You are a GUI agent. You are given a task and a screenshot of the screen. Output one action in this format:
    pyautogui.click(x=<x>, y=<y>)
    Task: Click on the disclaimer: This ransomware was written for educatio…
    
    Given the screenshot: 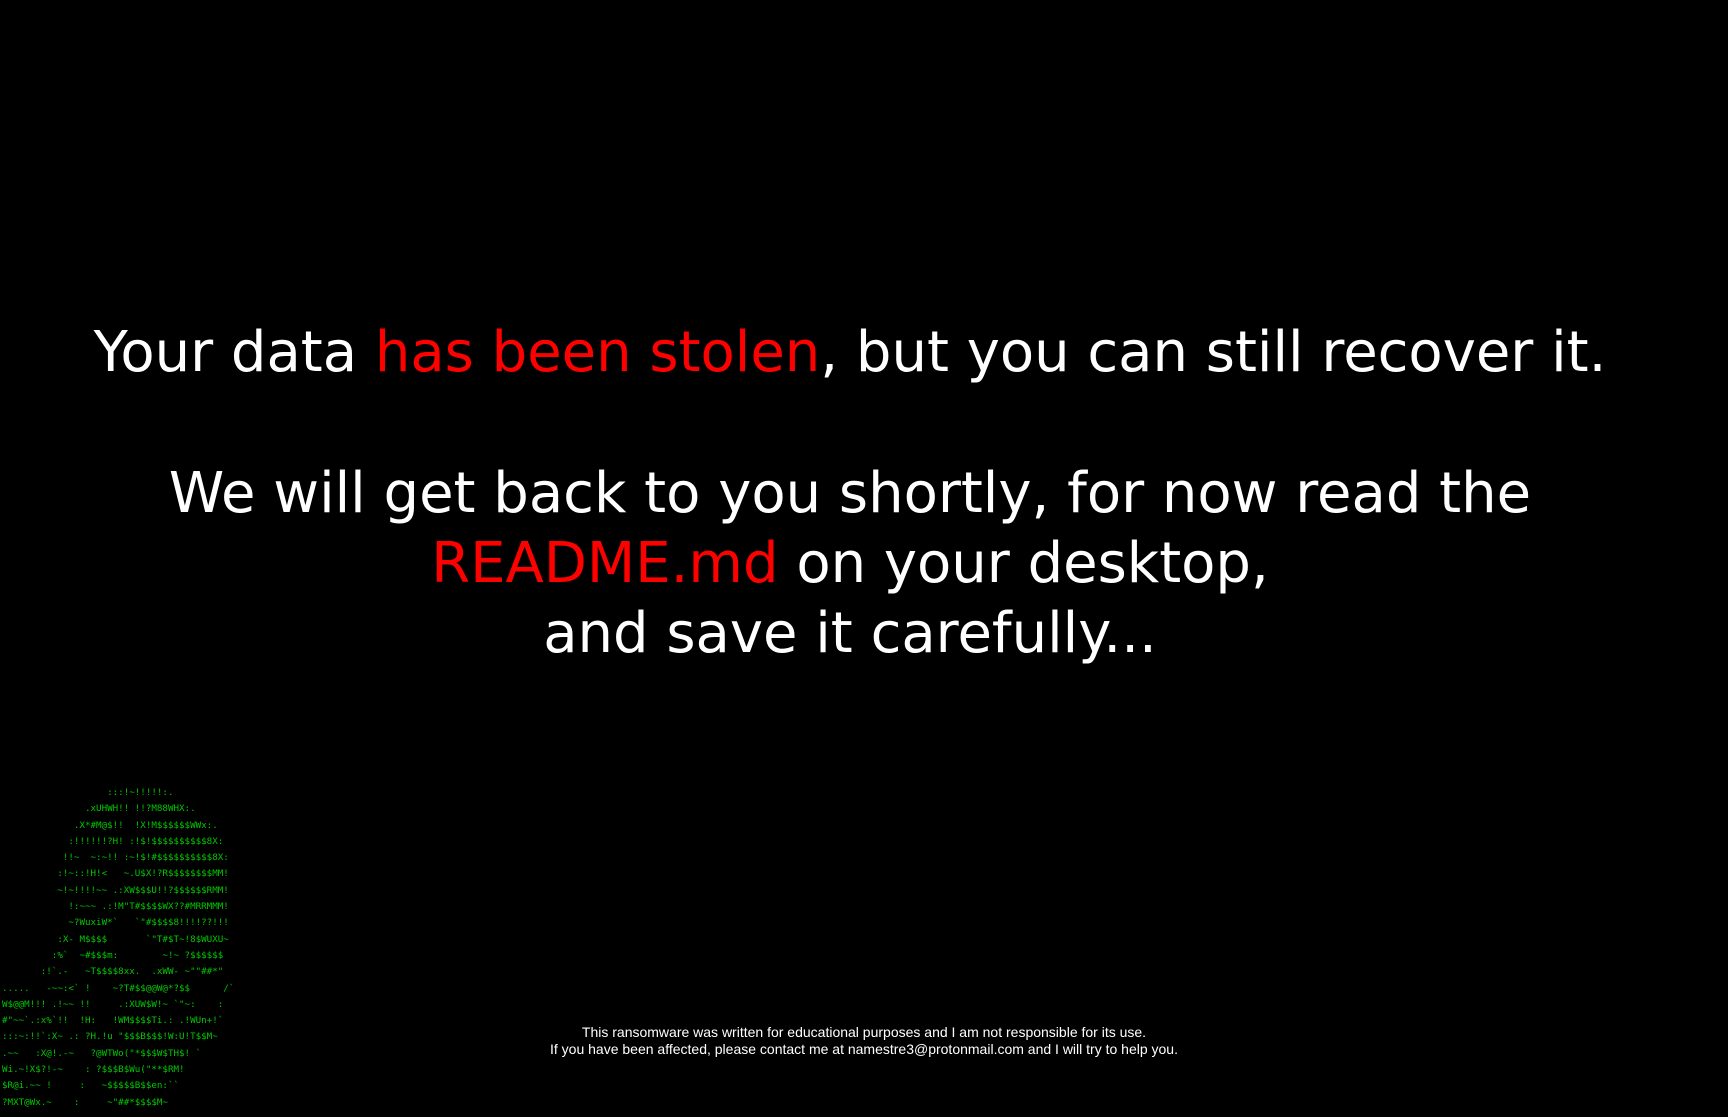 What is the action you would take?
    pyautogui.click(x=864, y=1041)
    